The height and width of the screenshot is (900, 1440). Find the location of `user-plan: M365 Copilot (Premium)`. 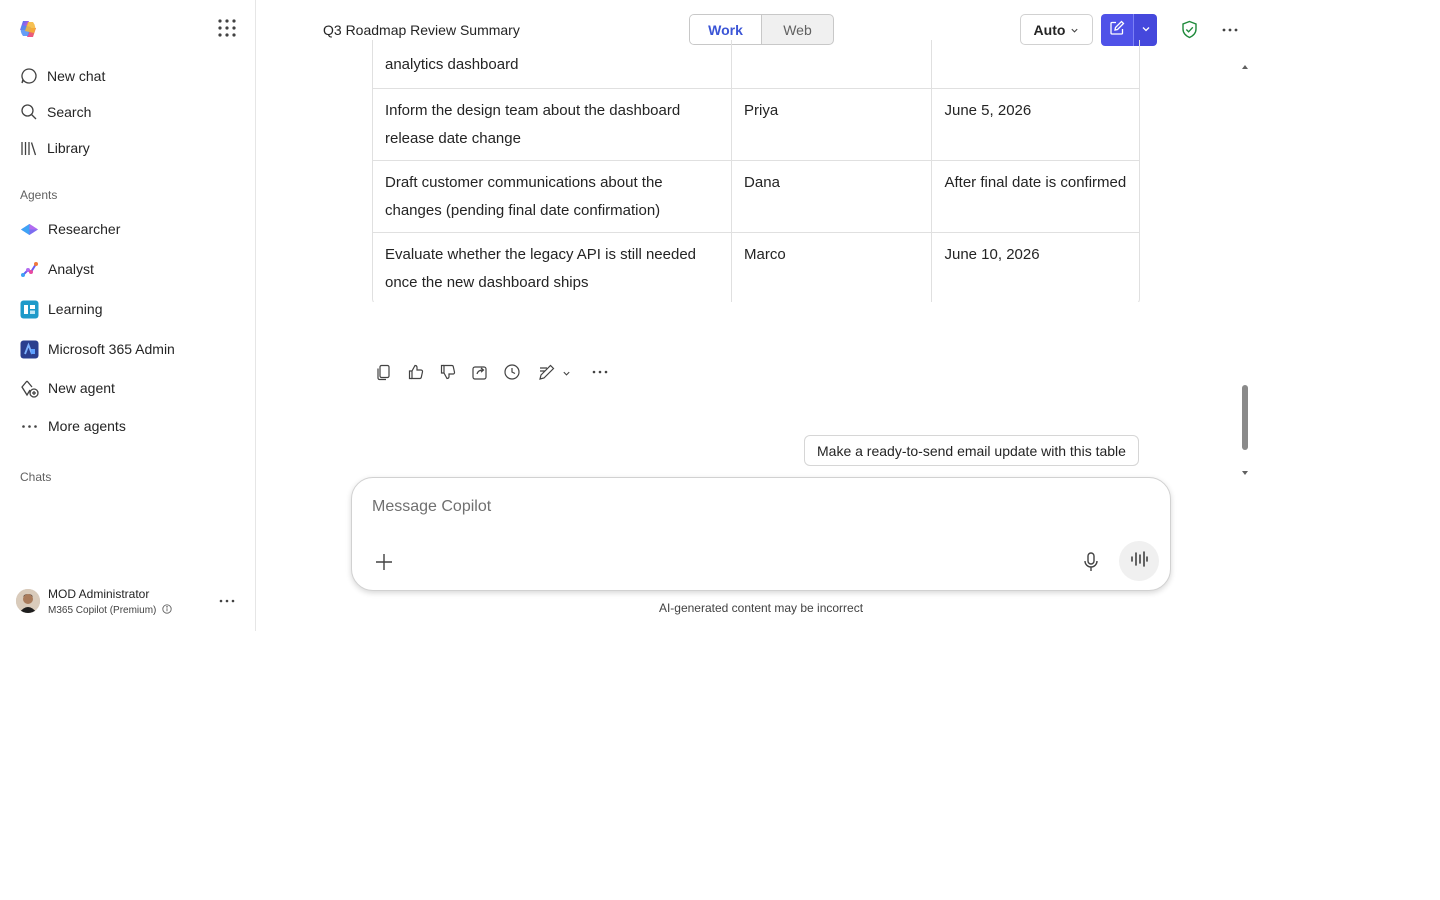

user-plan: M365 Copilot (Premium) is located at coordinates (110, 610).